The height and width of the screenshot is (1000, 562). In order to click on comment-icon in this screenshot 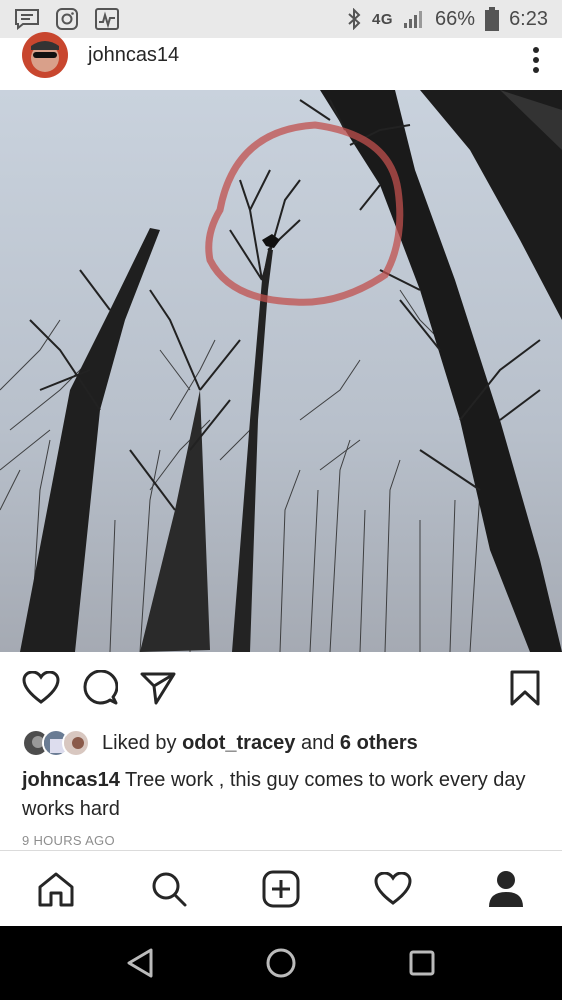, I will do `click(100, 688)`.